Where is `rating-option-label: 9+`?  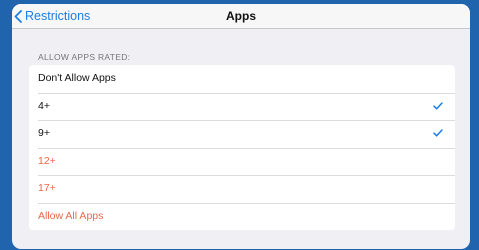 rating-option-label: 9+ is located at coordinates (44, 133).